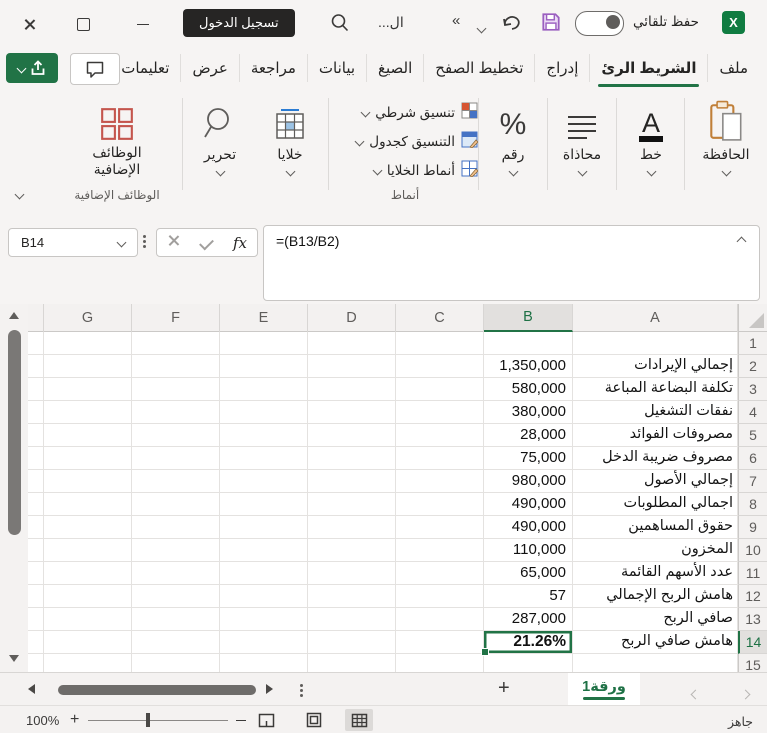  What do you see at coordinates (264, 458) in the screenshot?
I see `cell-E6` at bounding box center [264, 458].